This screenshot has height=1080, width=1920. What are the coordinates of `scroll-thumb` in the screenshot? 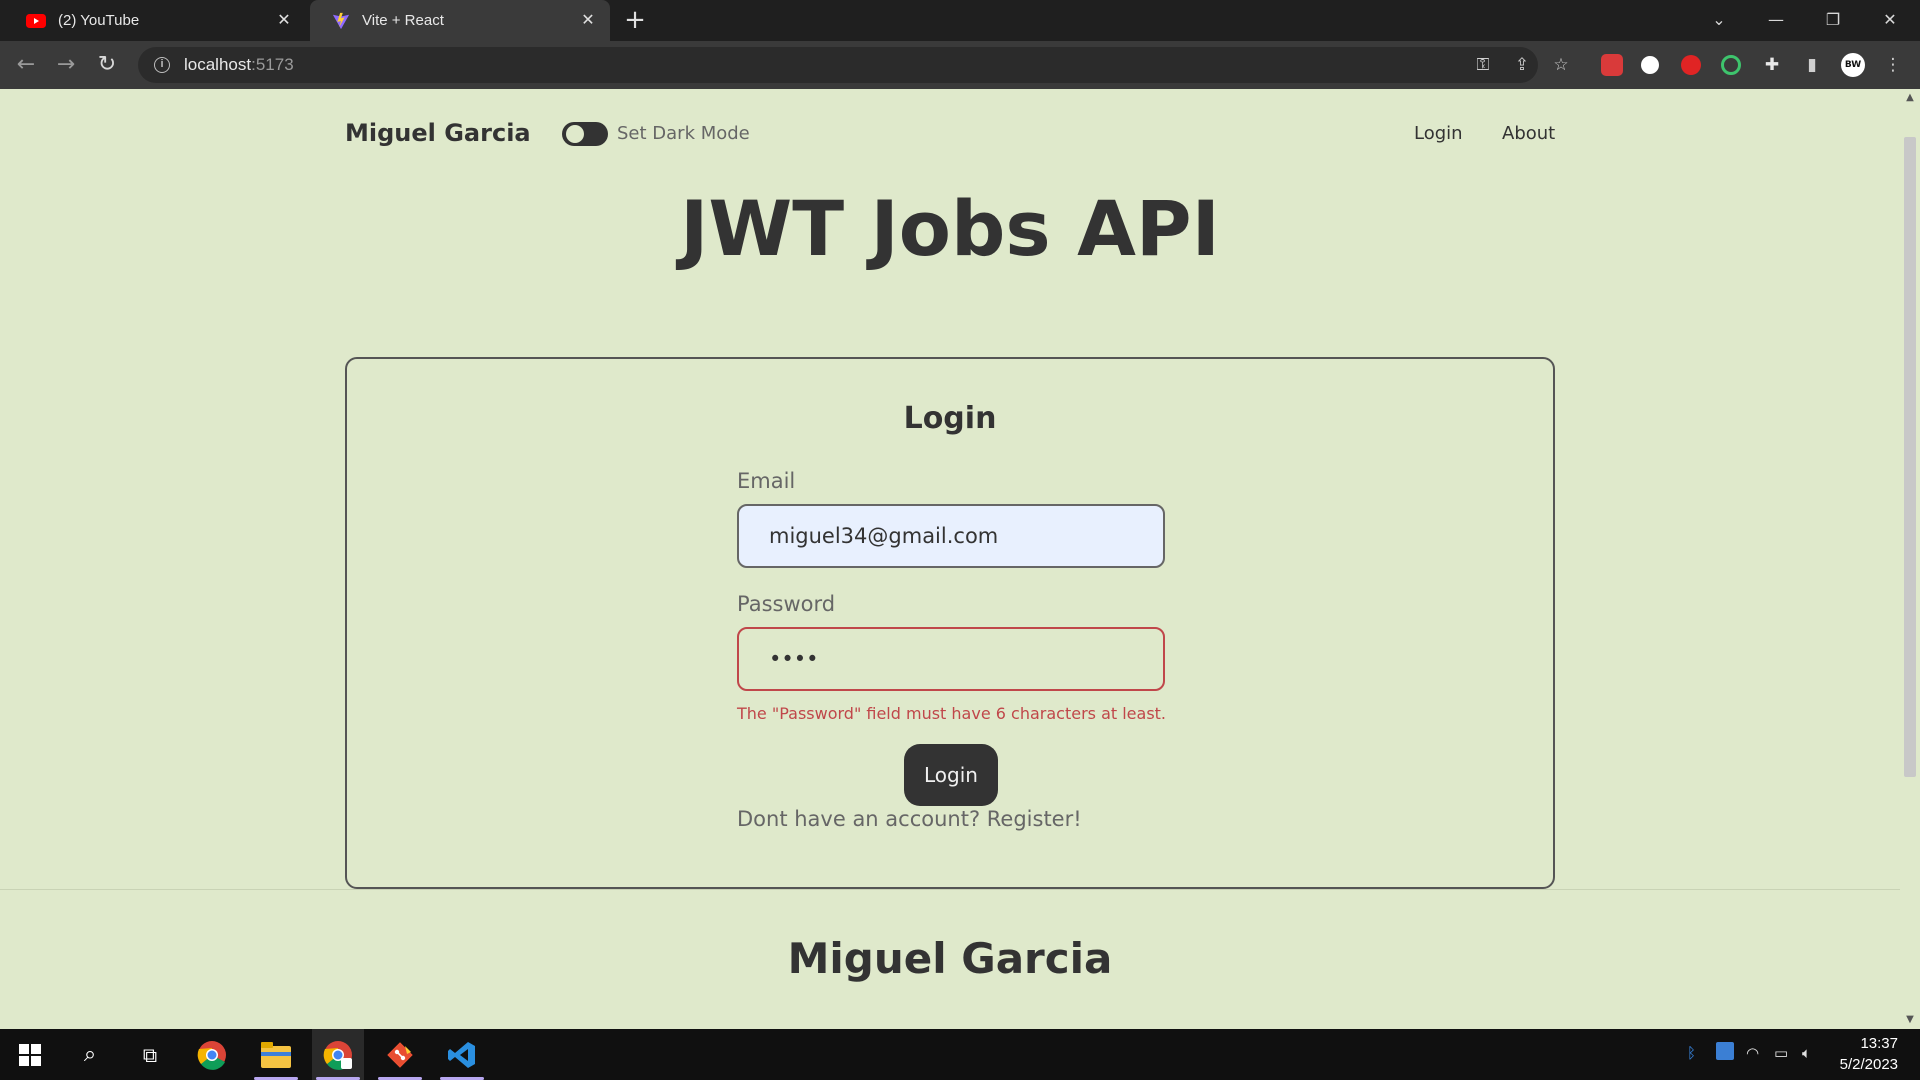 It's located at (1910, 457).